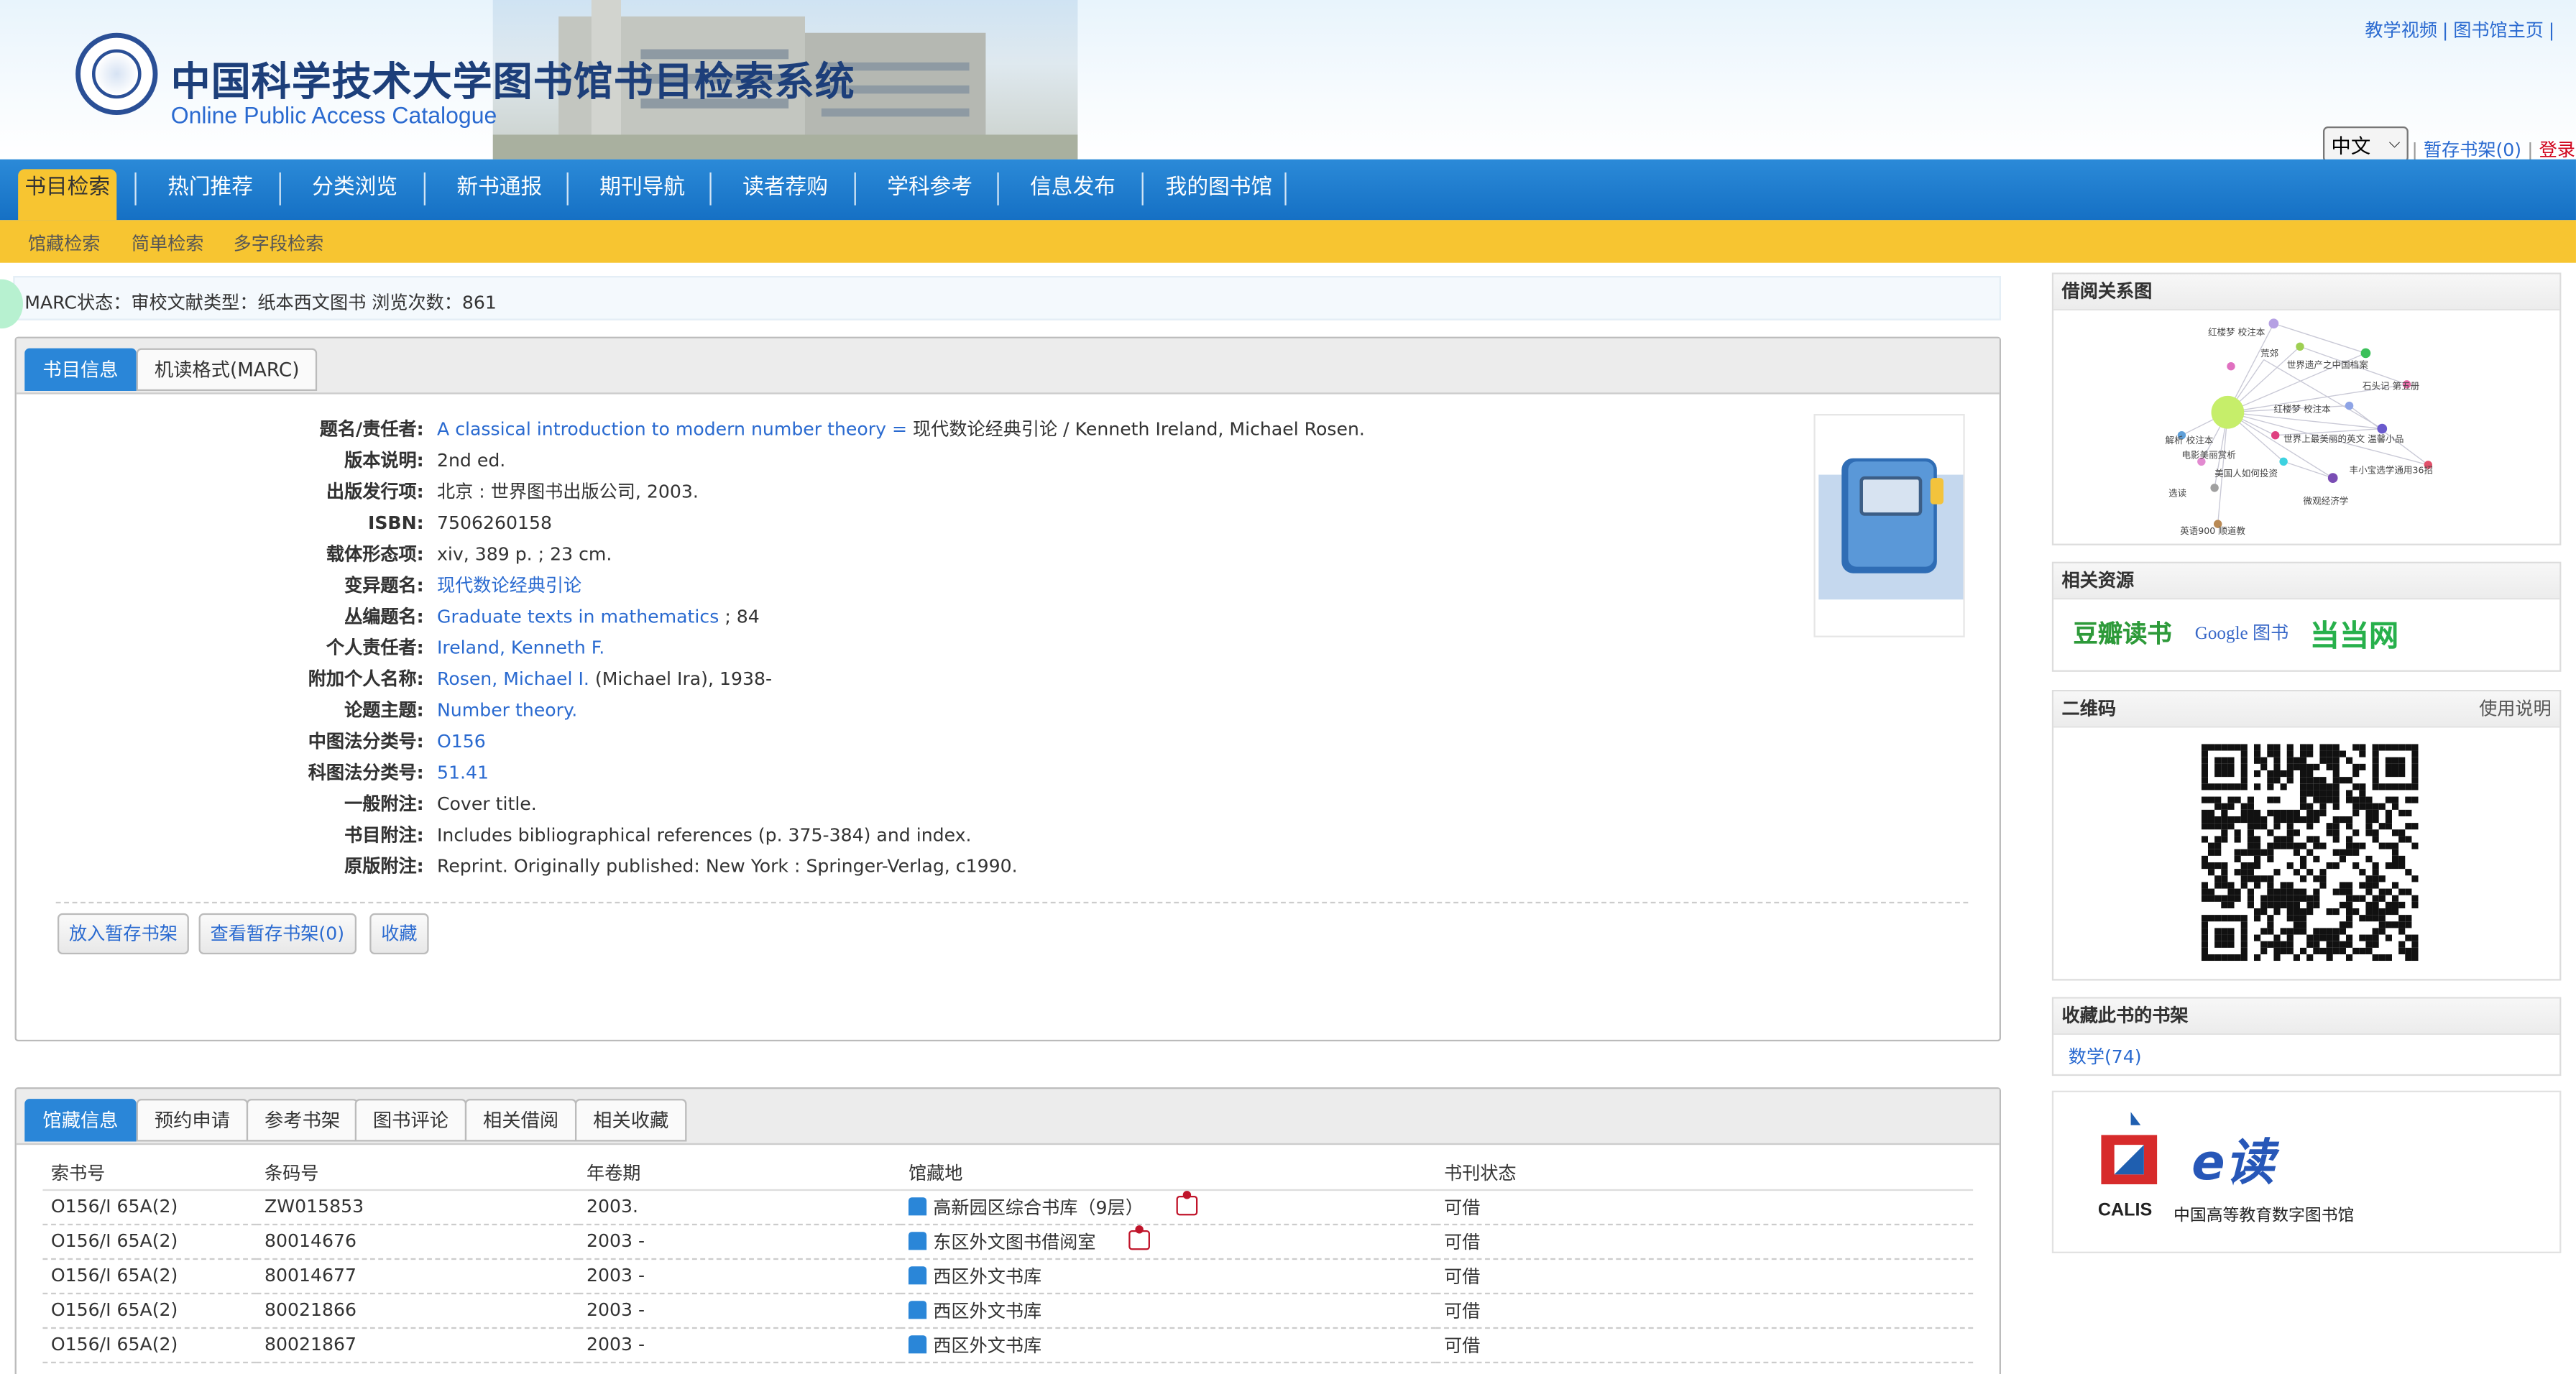  Describe the element at coordinates (399, 933) in the screenshot. I see `favorite-button: 收藏` at that location.